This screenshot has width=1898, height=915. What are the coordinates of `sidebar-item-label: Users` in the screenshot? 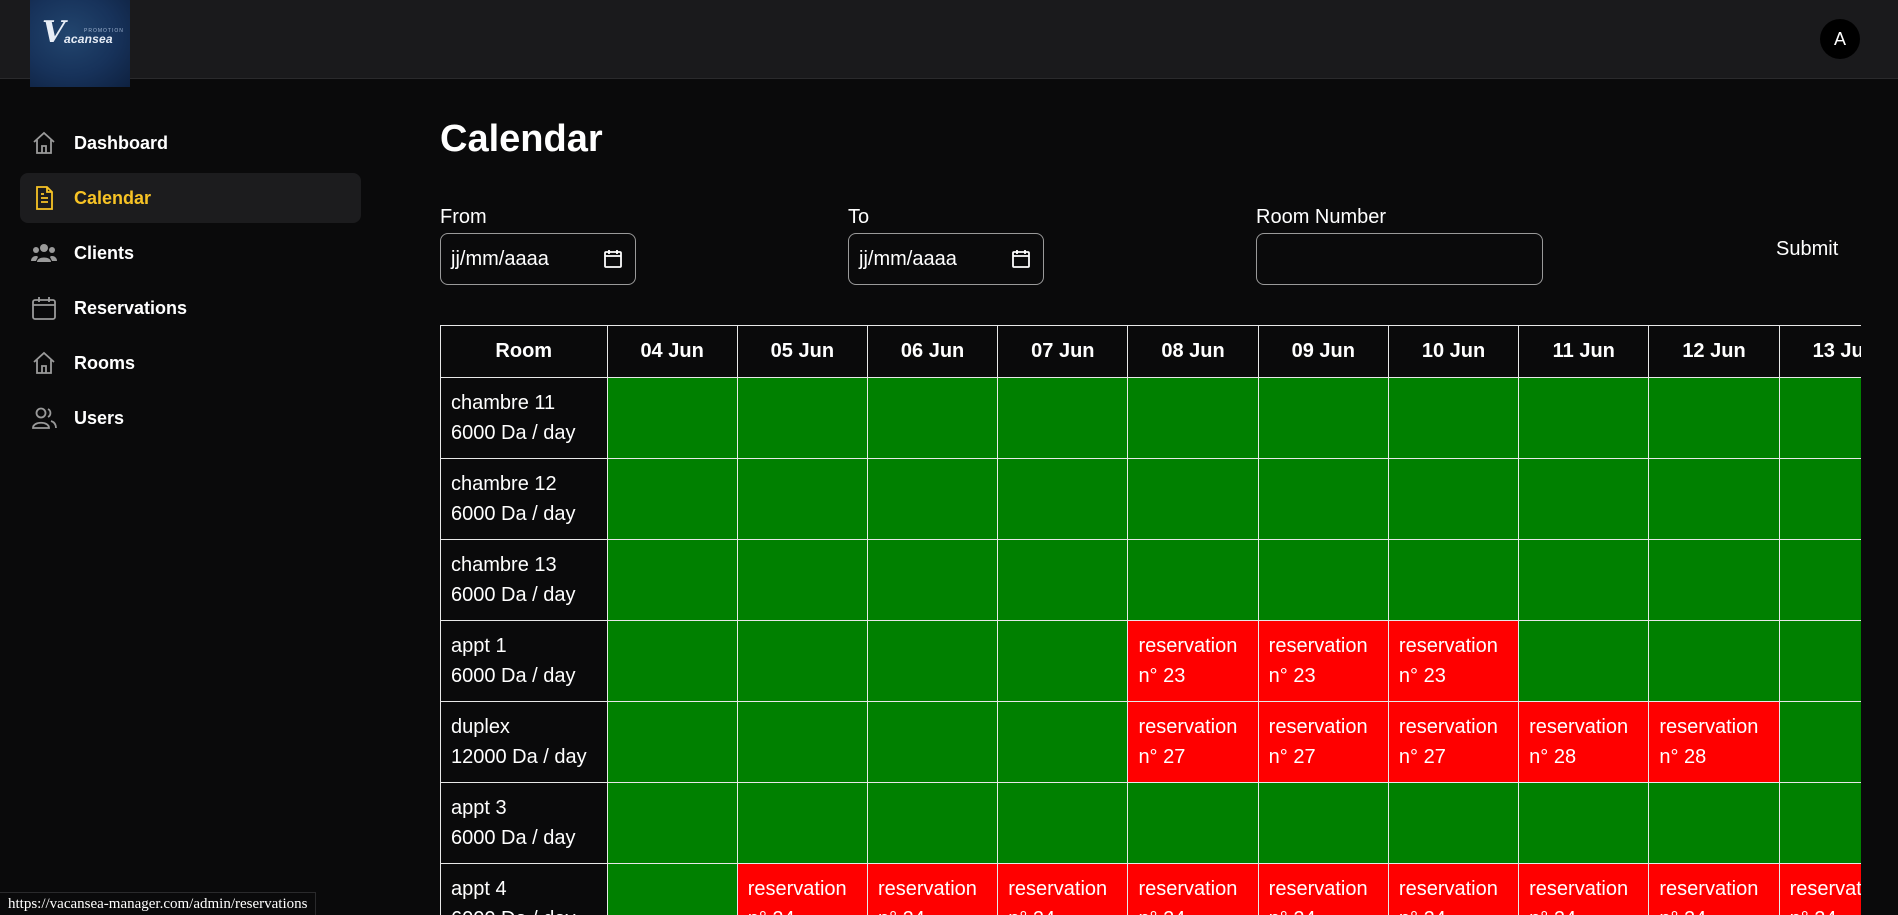 It's located at (99, 417).